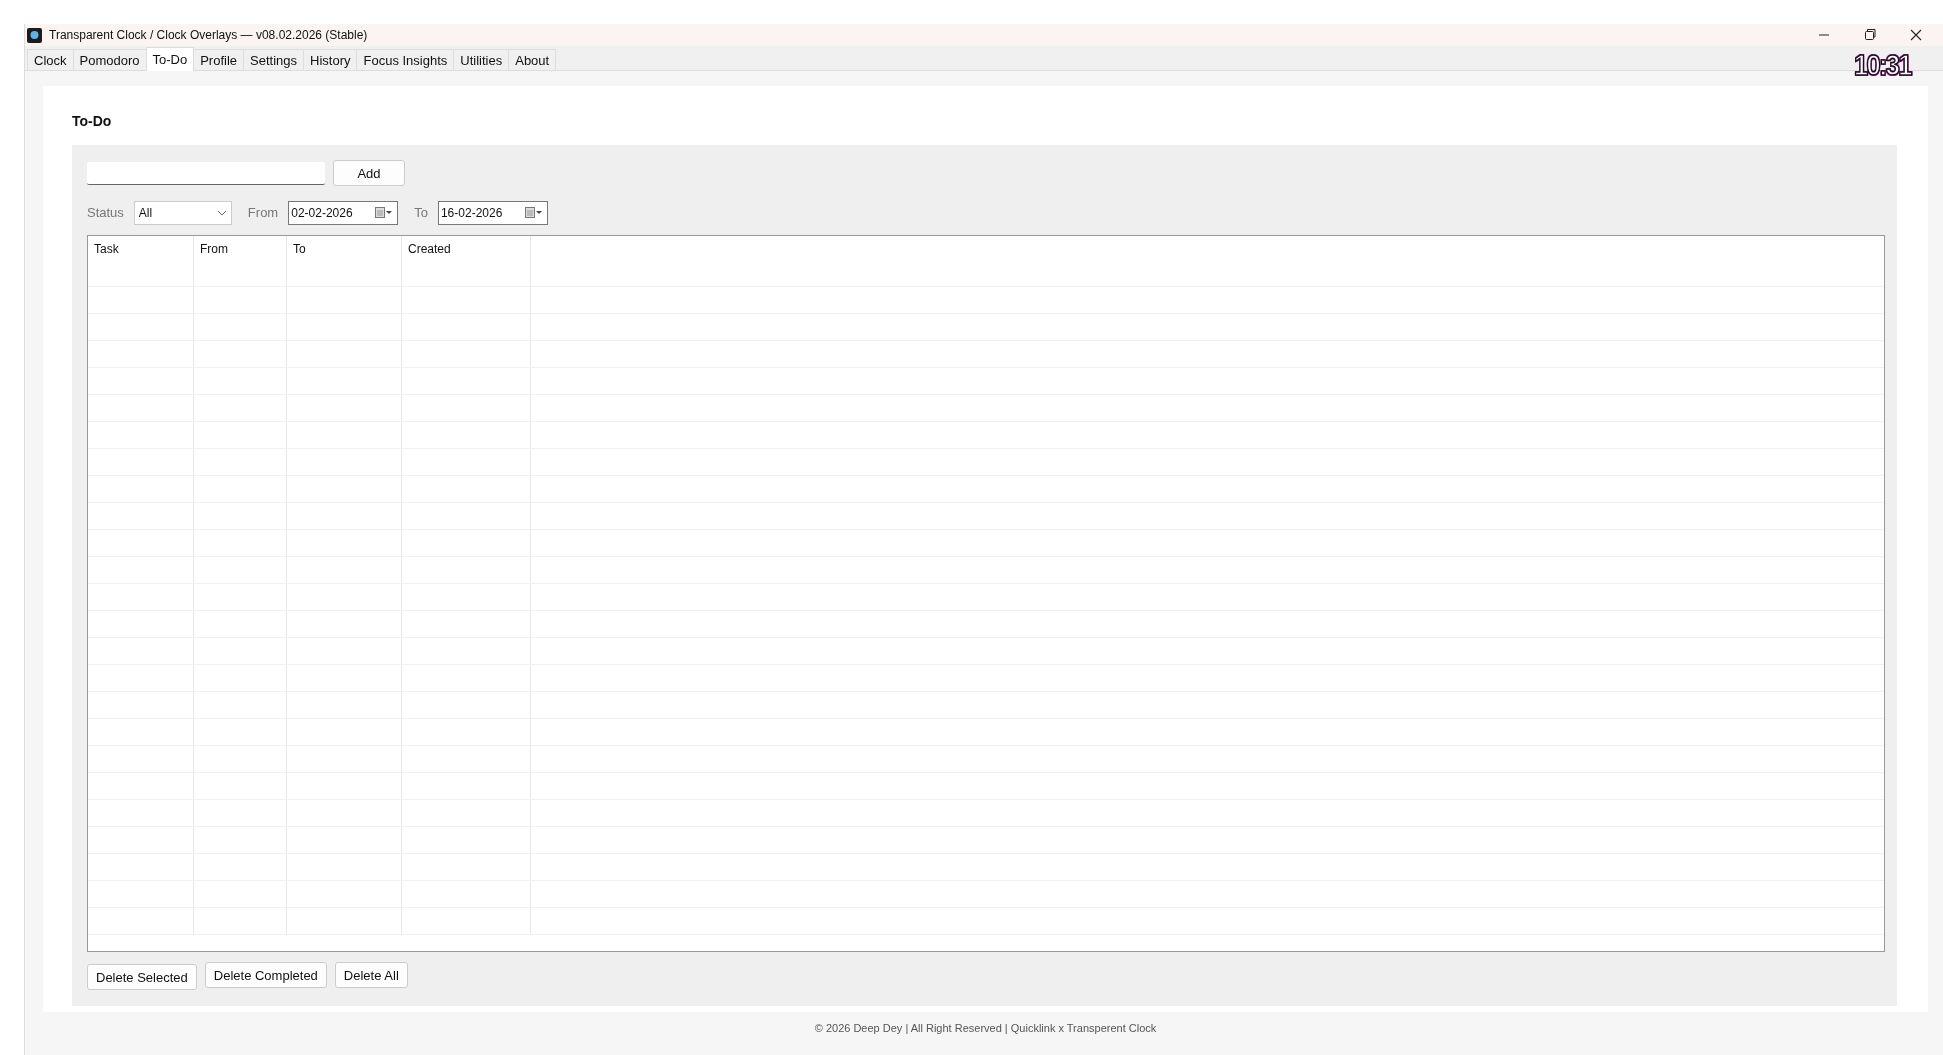 This screenshot has height=1055, width=1943. Describe the element at coordinates (330, 59) in the screenshot. I see `tab: History` at that location.